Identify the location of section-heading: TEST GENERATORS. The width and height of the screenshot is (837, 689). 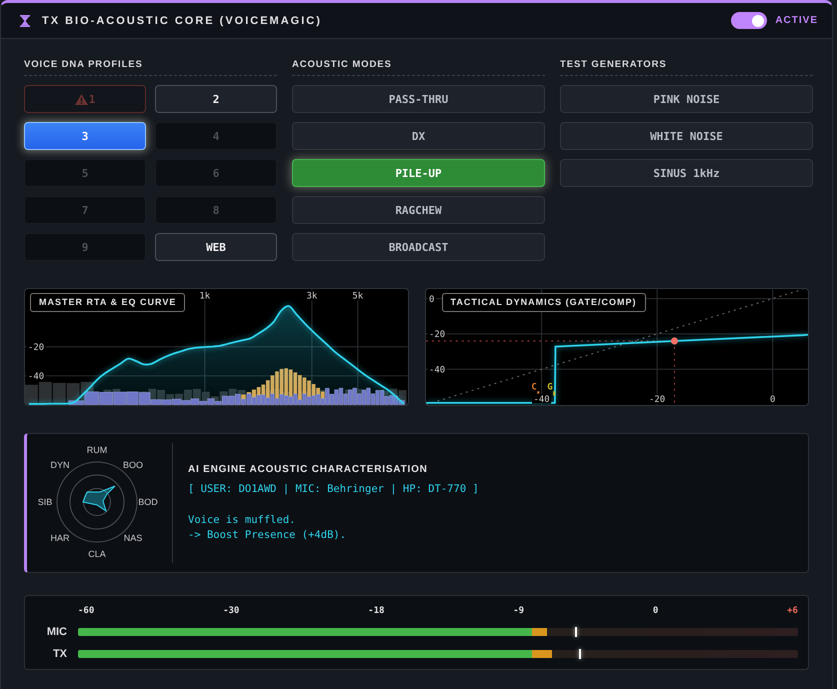
(686, 67).